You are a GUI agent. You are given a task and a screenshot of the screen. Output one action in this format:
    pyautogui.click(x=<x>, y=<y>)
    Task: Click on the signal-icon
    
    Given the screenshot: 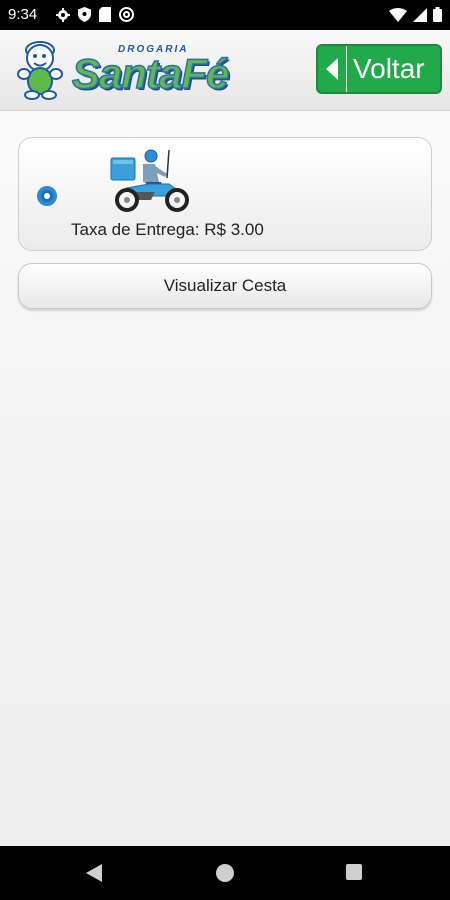 What is the action you would take?
    pyautogui.click(x=420, y=17)
    